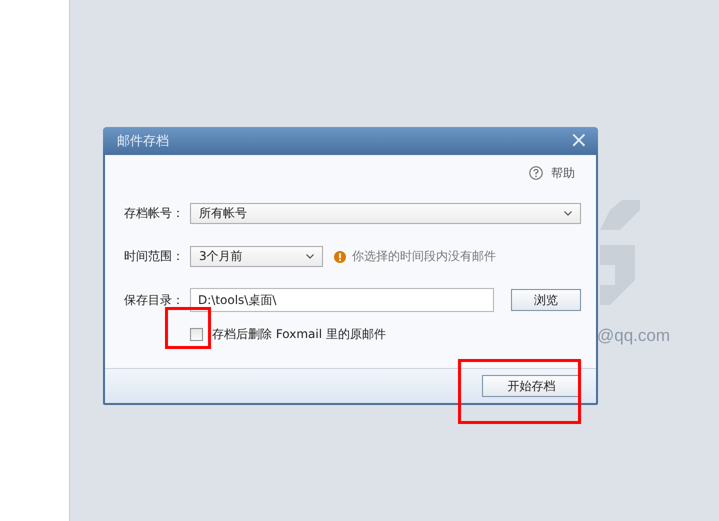  Describe the element at coordinates (143, 141) in the screenshot. I see `dialog-title: 邮件存档` at that location.